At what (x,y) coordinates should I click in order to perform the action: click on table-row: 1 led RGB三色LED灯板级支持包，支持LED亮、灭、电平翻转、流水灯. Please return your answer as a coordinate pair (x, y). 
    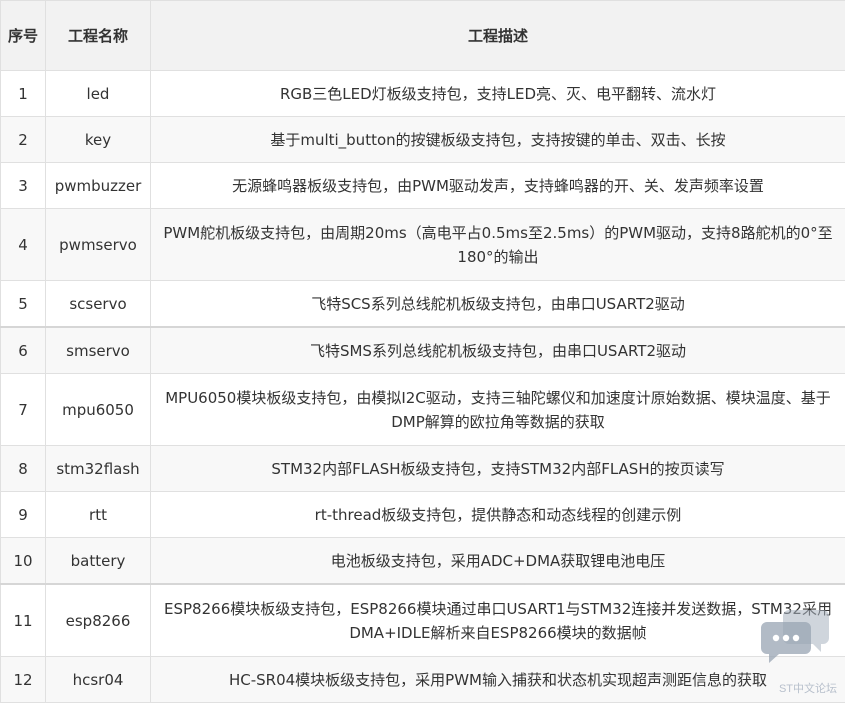
    Looking at the image, I should click on (423, 94).